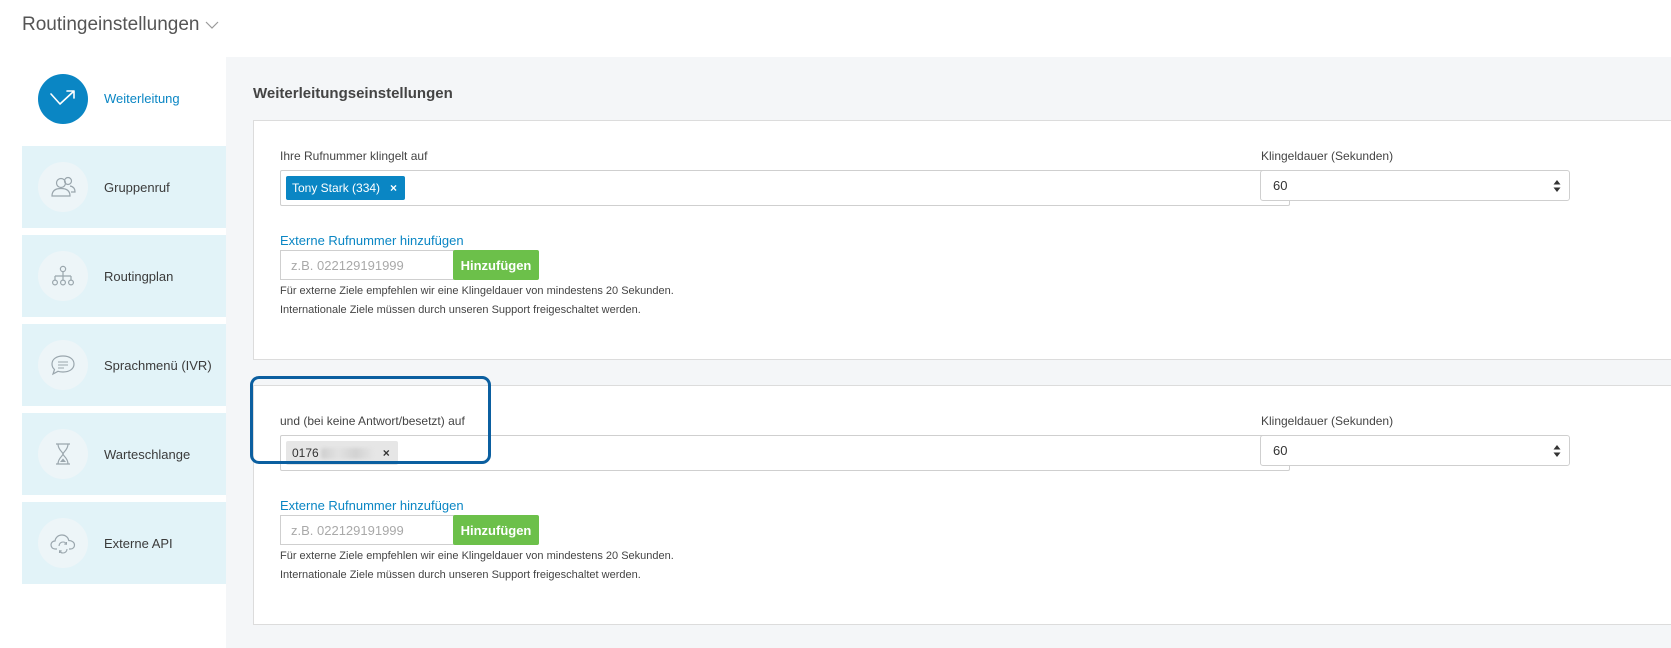  I want to click on redacted-digits, so click(346, 453).